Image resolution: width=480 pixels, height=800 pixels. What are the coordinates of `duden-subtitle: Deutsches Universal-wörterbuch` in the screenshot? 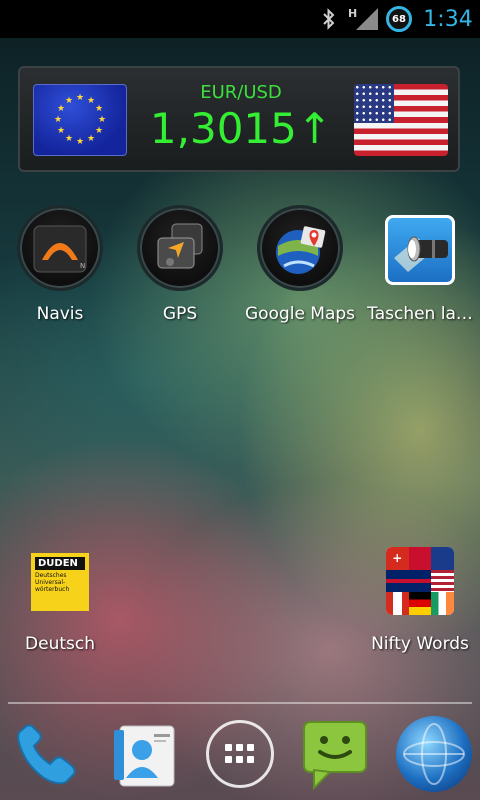 It's located at (52, 582).